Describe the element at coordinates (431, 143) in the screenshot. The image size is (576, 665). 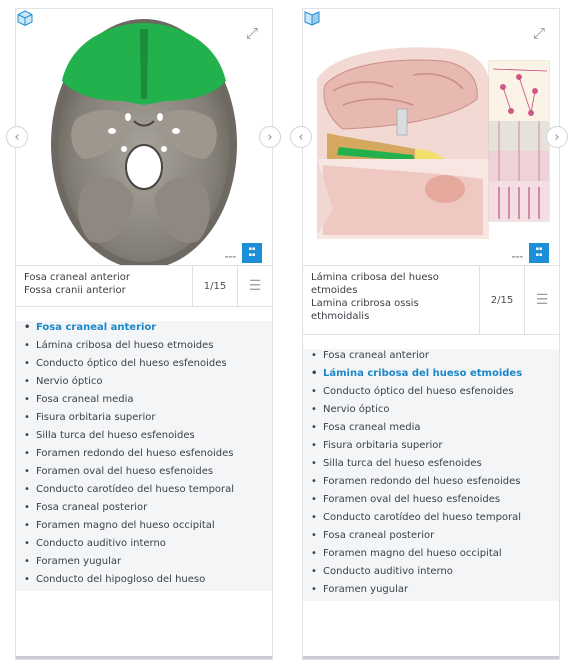
I see `sagittal-section-illustration` at that location.